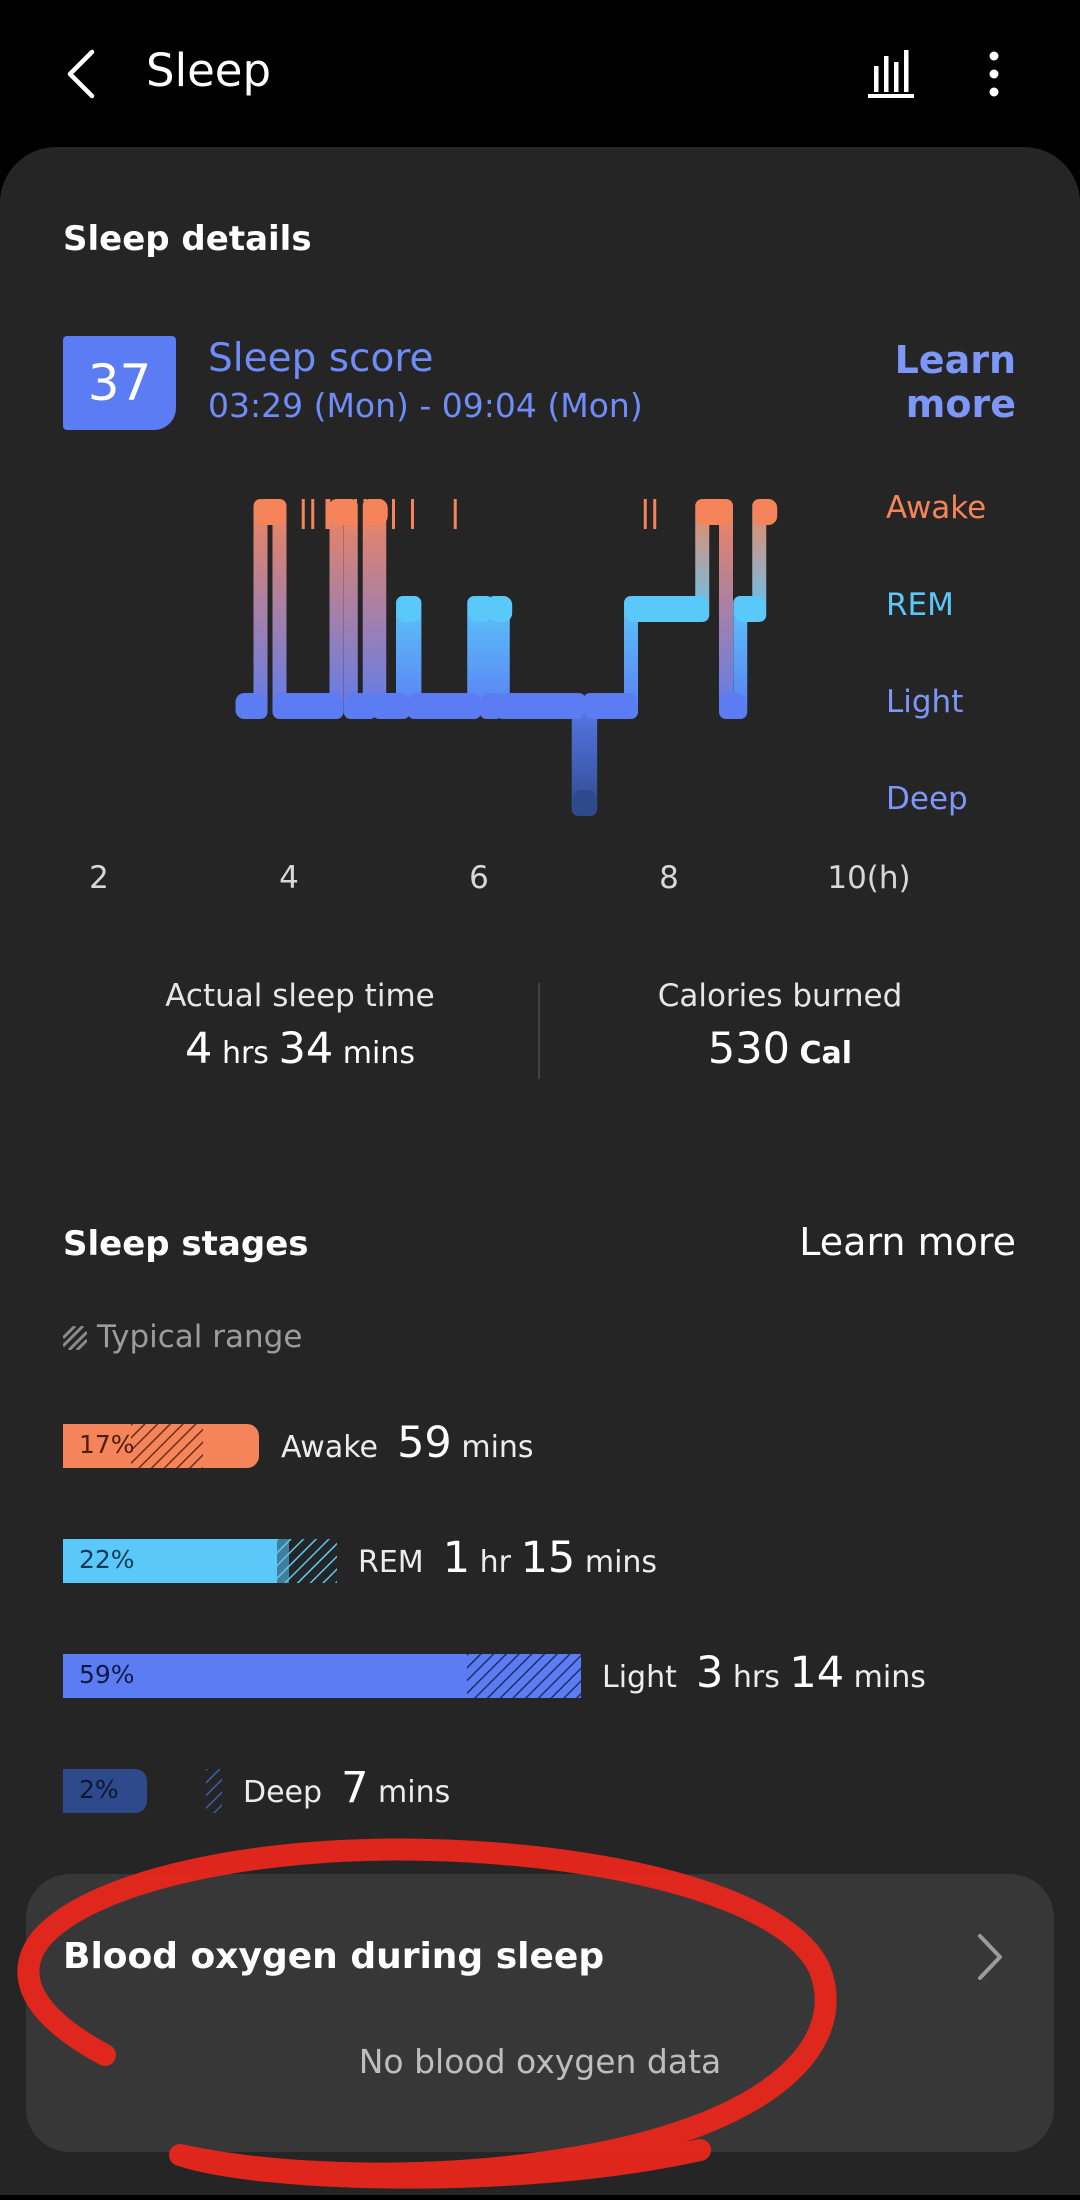  Describe the element at coordinates (869, 878) in the screenshot. I see `x-tick-label: 10(h)` at that location.